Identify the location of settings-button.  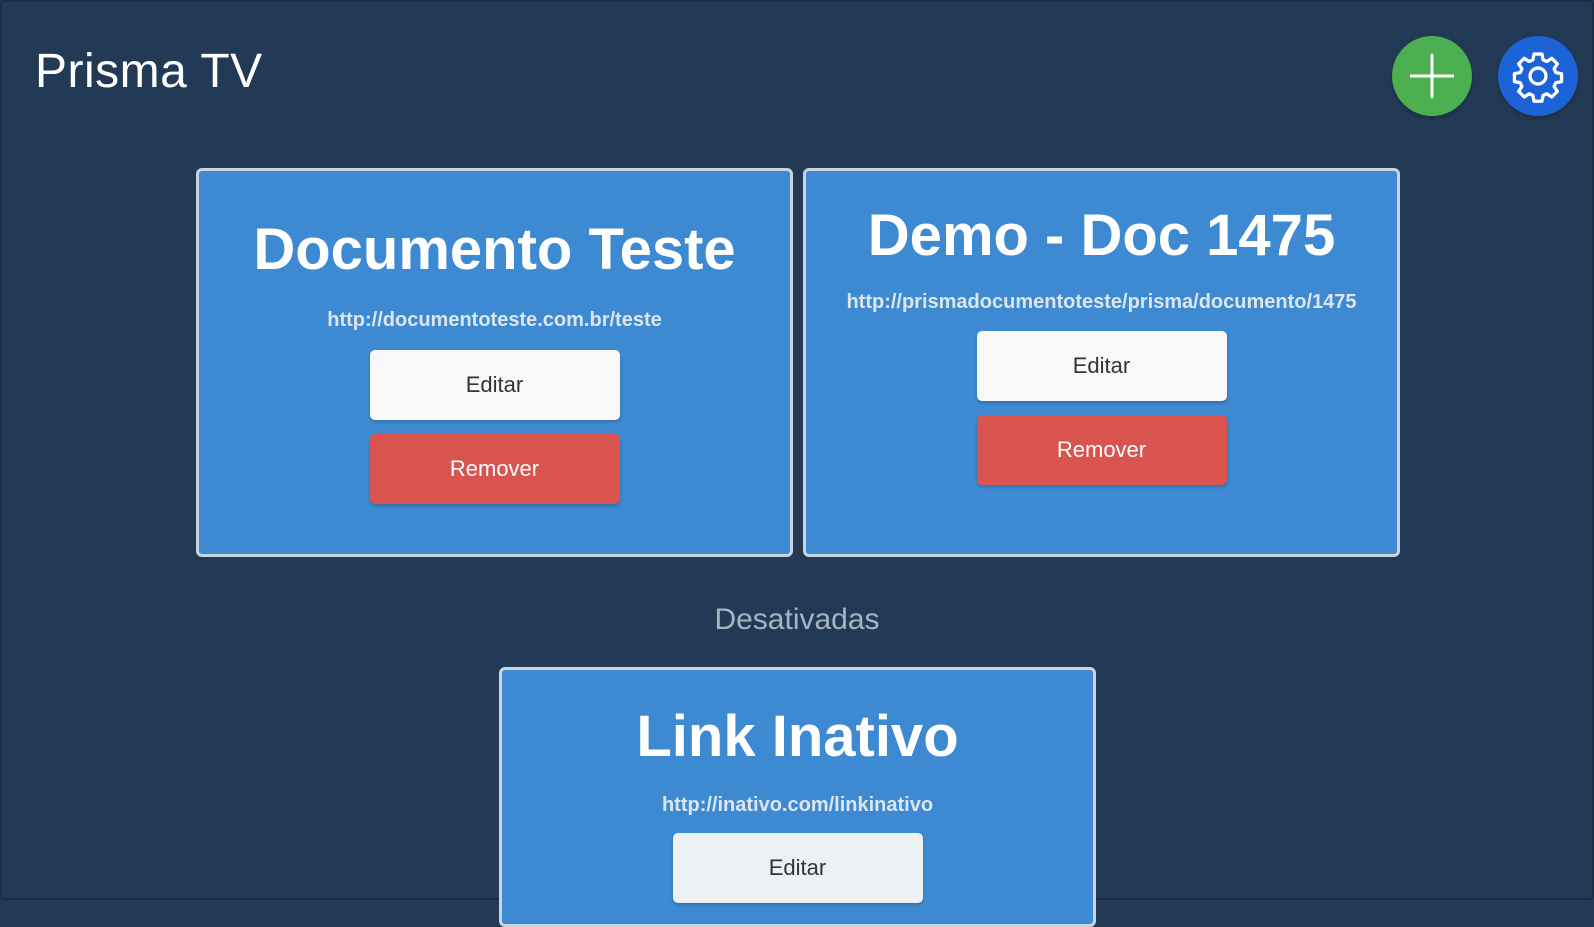
(1538, 76).